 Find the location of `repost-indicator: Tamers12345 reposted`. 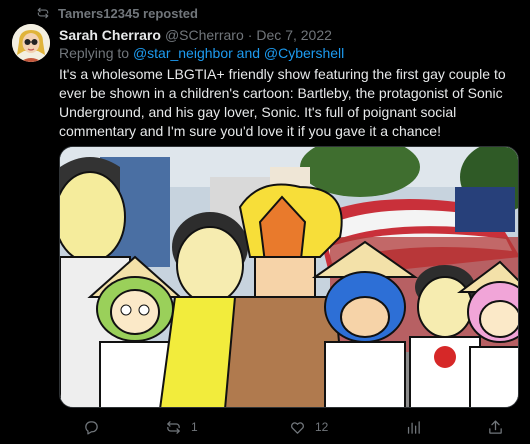

repost-indicator: Tamers12345 reposted is located at coordinates (117, 13).